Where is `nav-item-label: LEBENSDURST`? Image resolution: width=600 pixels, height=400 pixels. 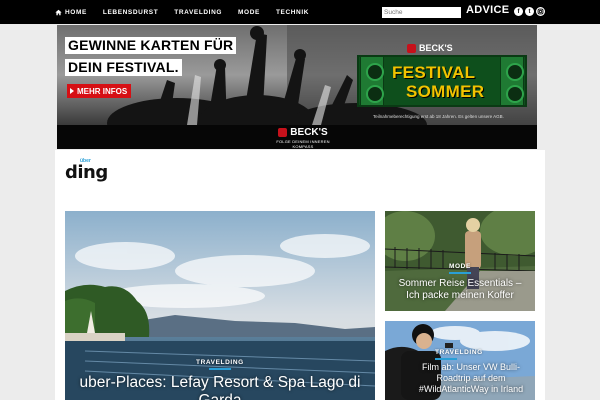 nav-item-label: LEBENSDURST is located at coordinates (130, 12).